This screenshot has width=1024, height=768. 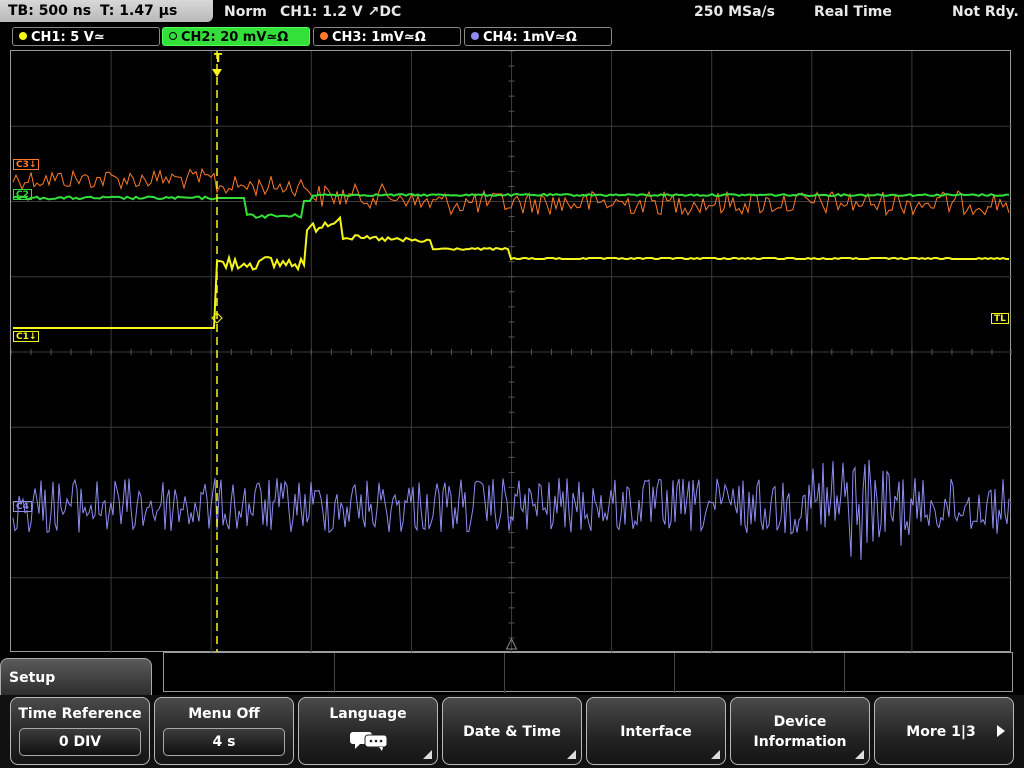 What do you see at coordinates (217, 73) in the screenshot?
I see `trigger-arrow-icon` at bounding box center [217, 73].